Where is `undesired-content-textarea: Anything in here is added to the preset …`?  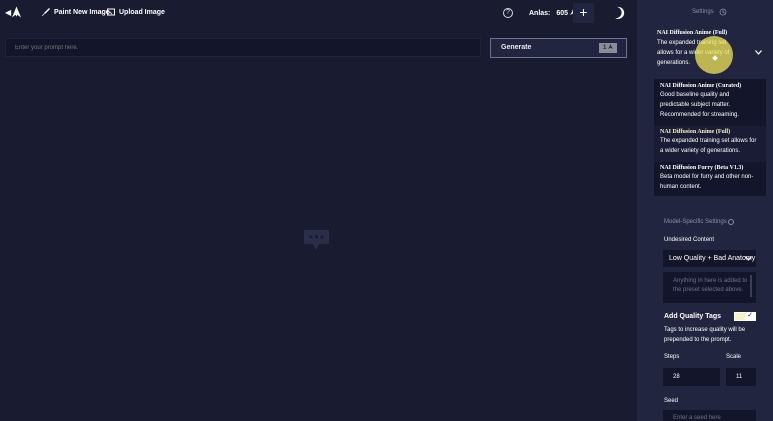 undesired-content-textarea: Anything in here is added to the preset … is located at coordinates (709, 287).